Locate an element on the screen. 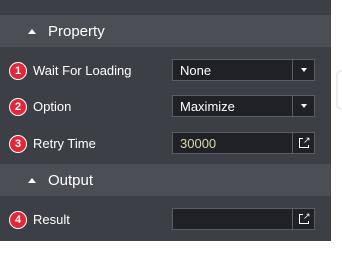 The image size is (342, 253). option-value: Maximize is located at coordinates (207, 106).